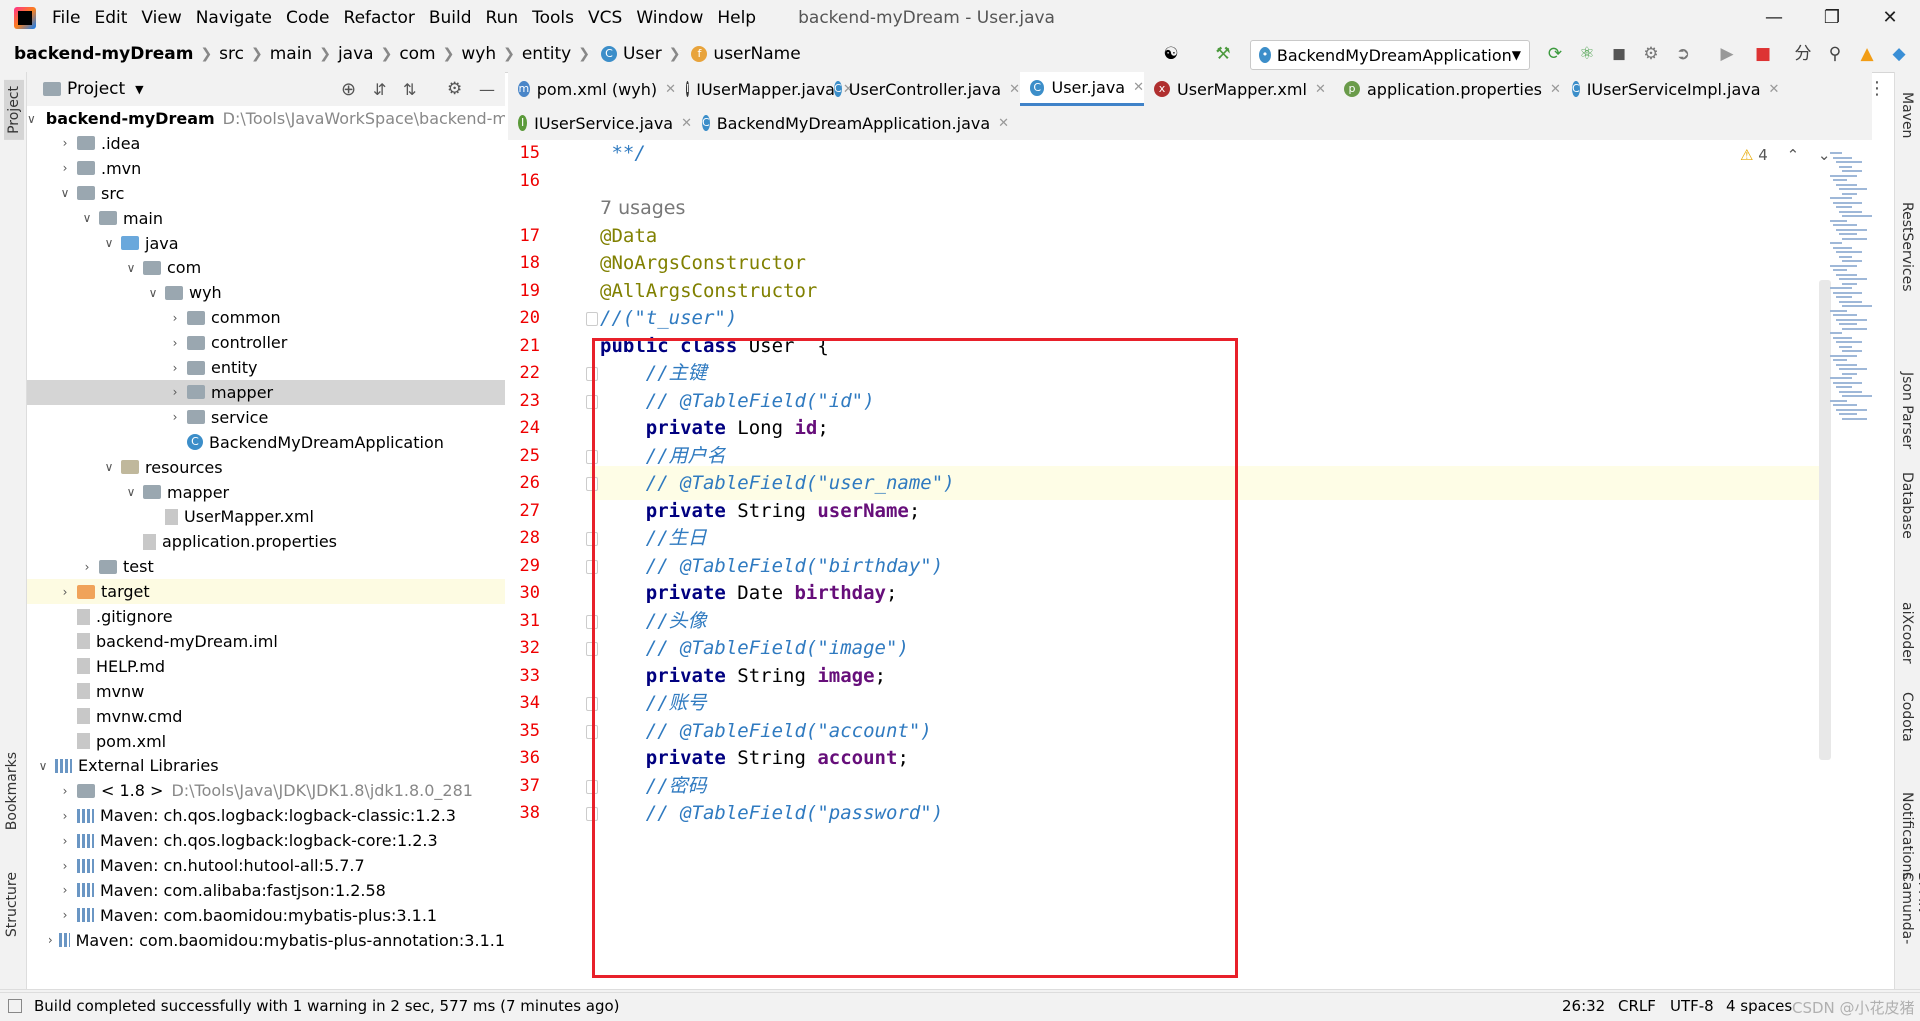 The width and height of the screenshot is (1920, 1021). Describe the element at coordinates (592, 89) in the screenshot. I see `editor-tab: m pom.xml (wyh) ✕` at that location.